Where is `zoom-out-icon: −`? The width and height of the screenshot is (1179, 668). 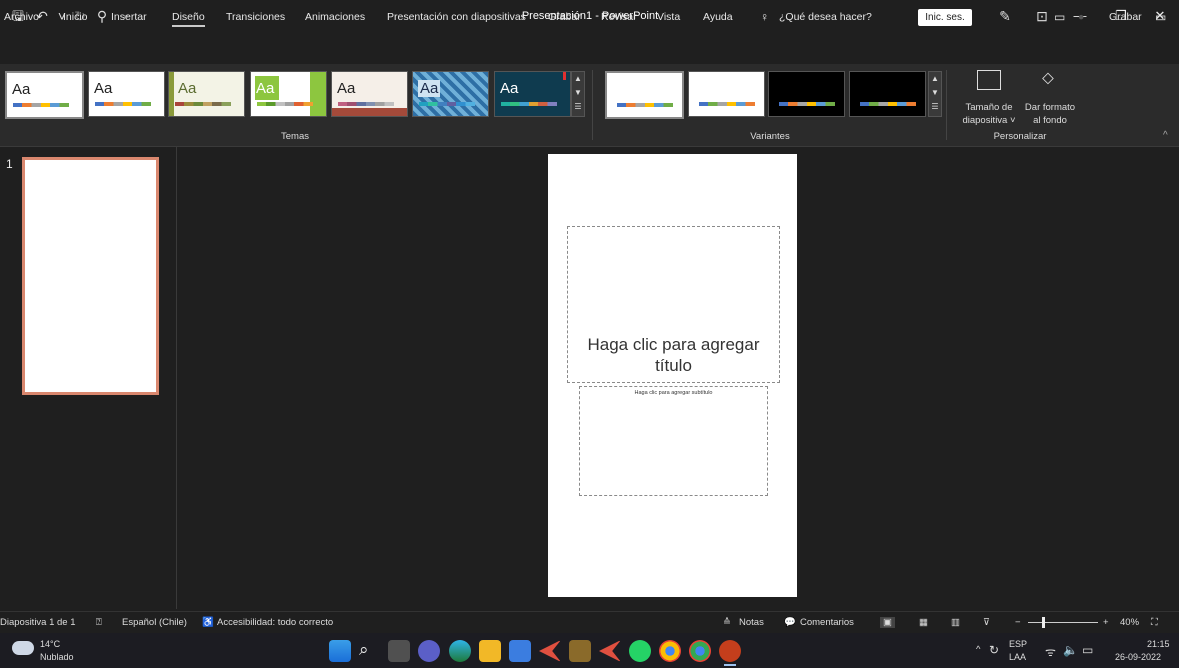 zoom-out-icon: − is located at coordinates (1018, 622).